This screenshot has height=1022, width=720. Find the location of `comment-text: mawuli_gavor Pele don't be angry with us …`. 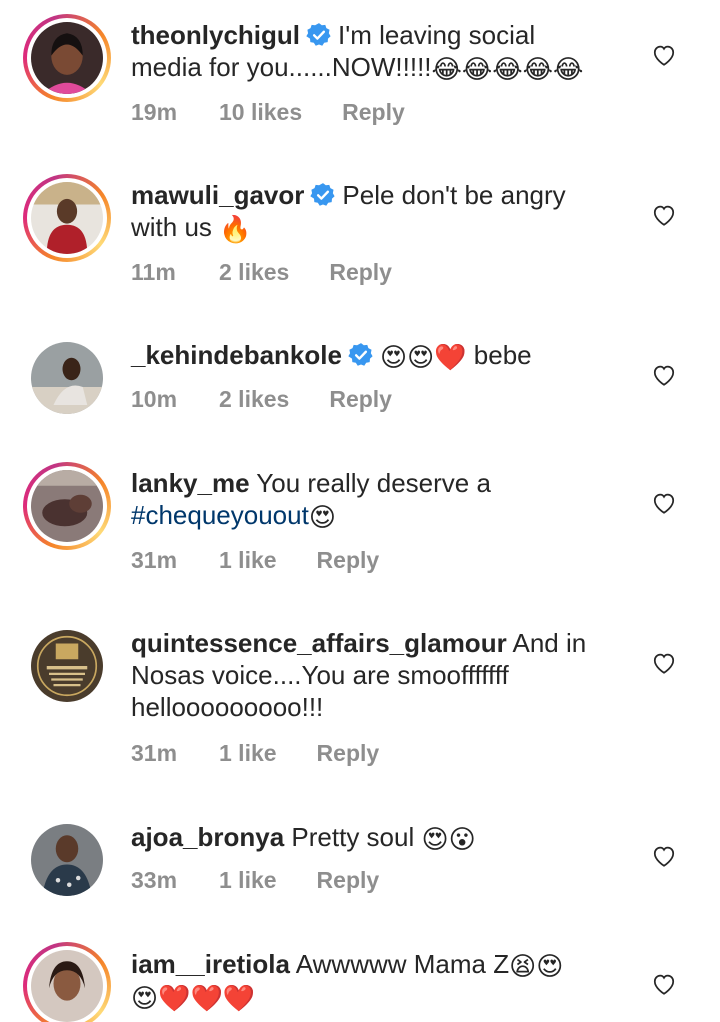

comment-text: mawuli_gavor Pele don't be angry with us … is located at coordinates (381, 211).